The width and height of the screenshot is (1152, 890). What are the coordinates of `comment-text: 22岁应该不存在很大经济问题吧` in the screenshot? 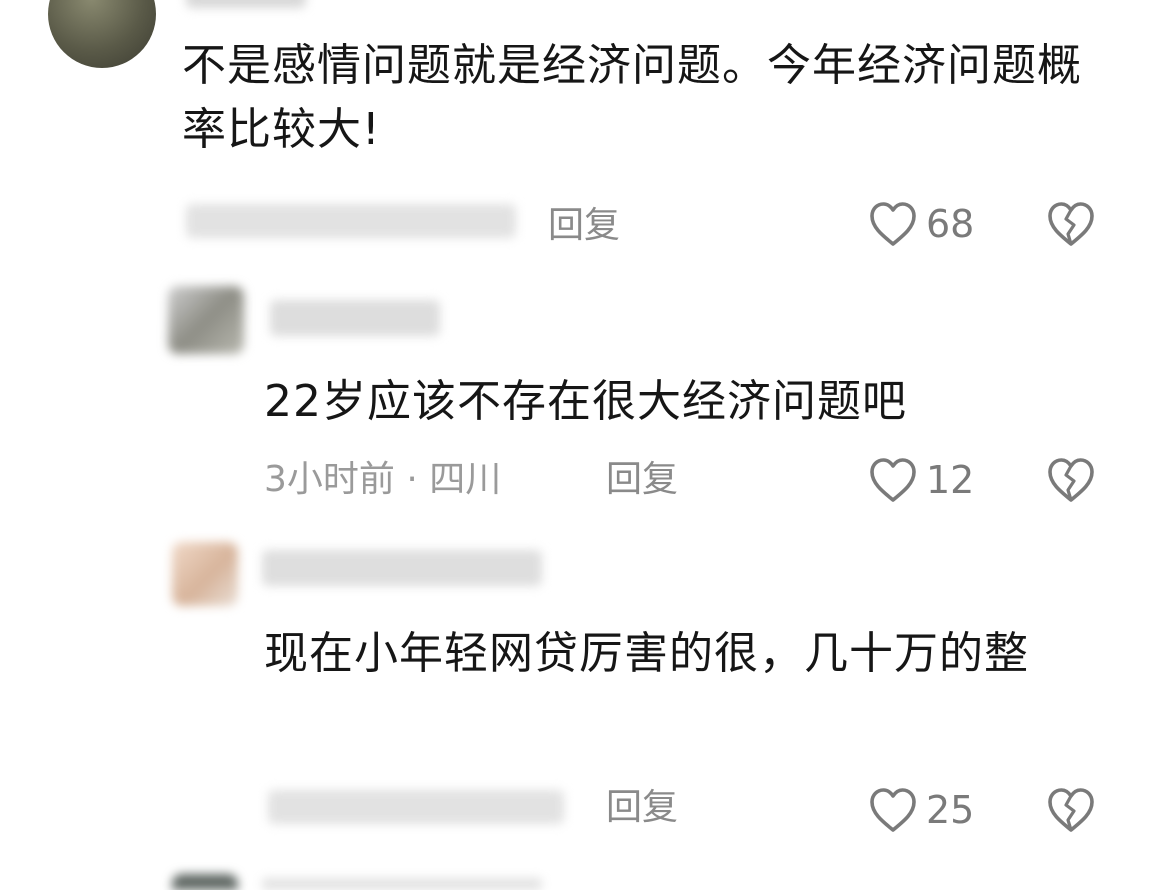 It's located at (585, 401).